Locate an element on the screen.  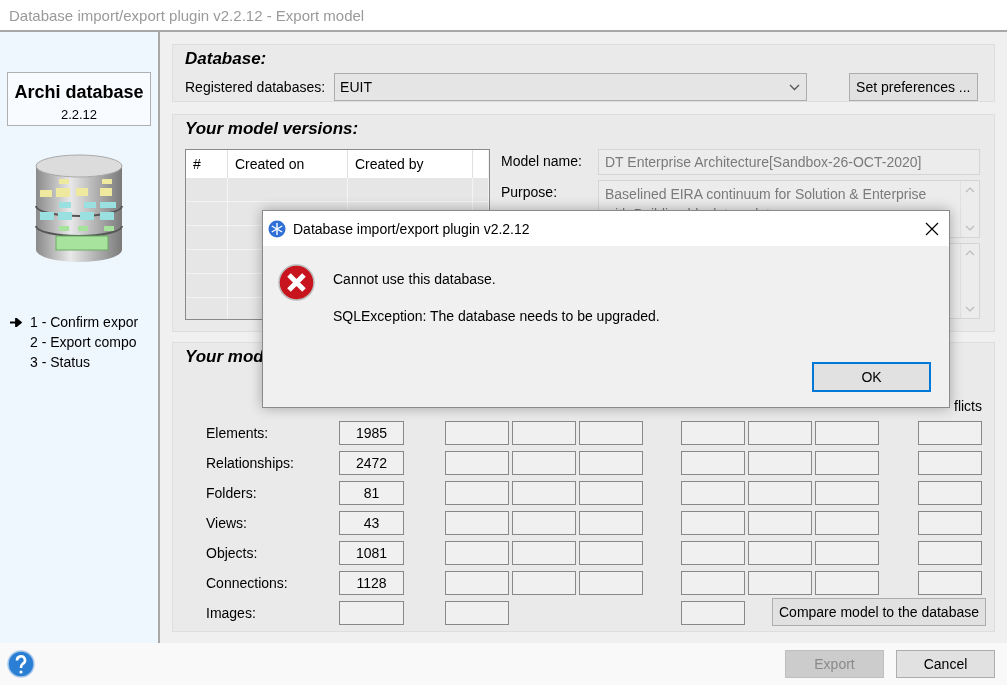
row-label: Folders: is located at coordinates (232, 493).